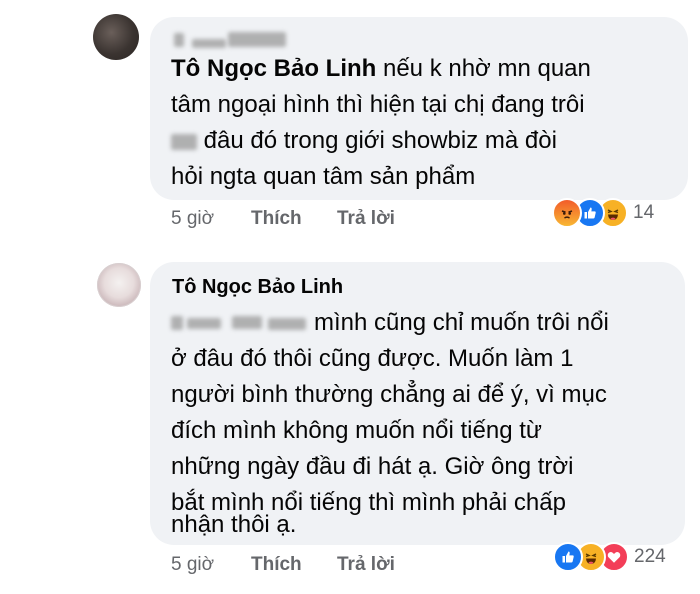 This screenshot has width=700, height=594. I want to click on author-name: Tô Ngọc Bảo Linh, so click(257, 287).